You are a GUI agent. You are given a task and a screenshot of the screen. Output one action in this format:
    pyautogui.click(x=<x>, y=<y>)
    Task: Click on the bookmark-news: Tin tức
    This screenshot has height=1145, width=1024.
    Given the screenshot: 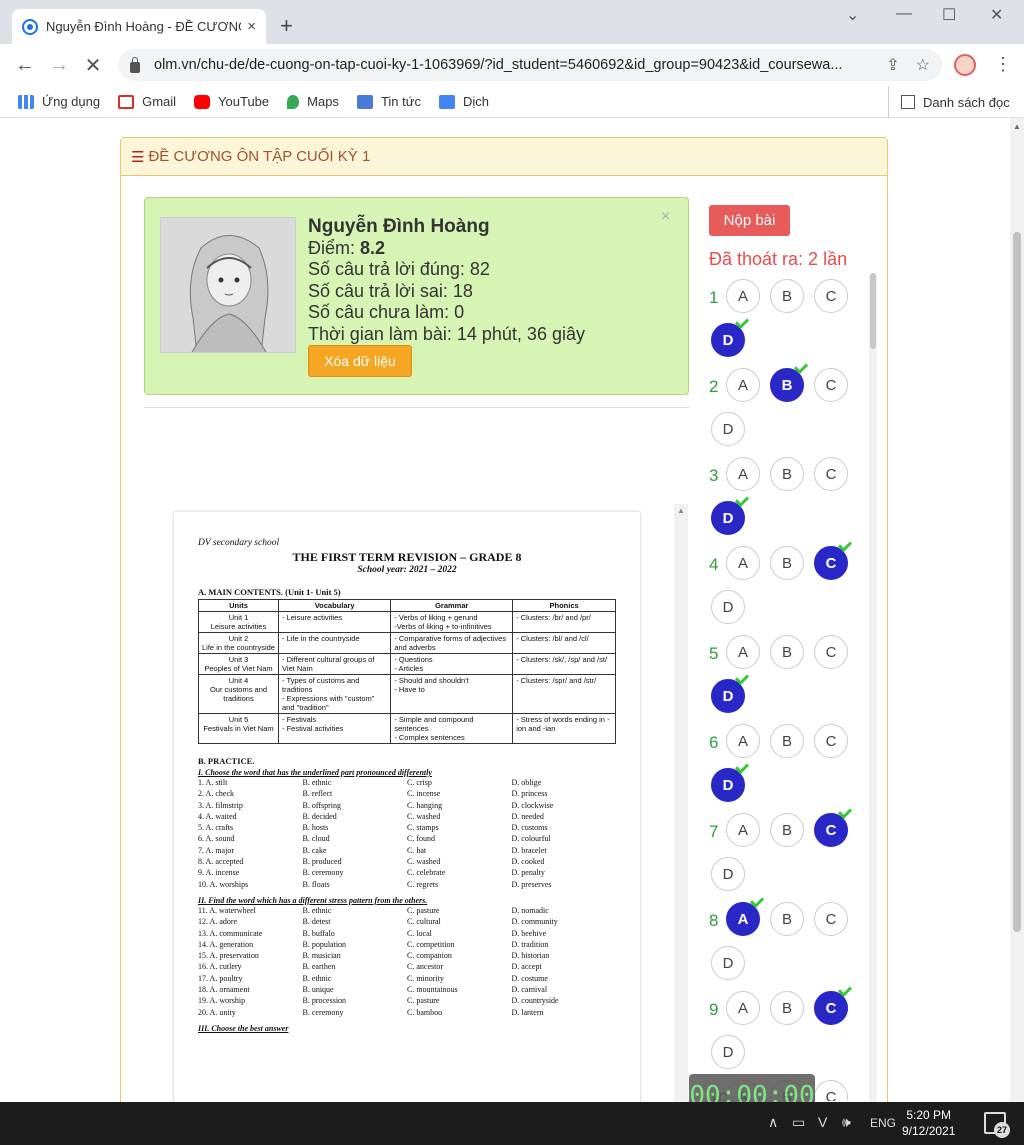 What is the action you would take?
    pyautogui.click(x=388, y=101)
    